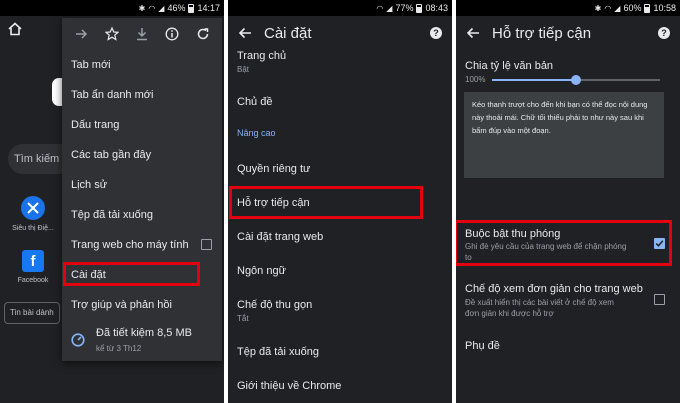 The height and width of the screenshot is (403, 680). What do you see at coordinates (261, 271) in the screenshot?
I see `settings-item-languages: Ngôn ngữ` at bounding box center [261, 271].